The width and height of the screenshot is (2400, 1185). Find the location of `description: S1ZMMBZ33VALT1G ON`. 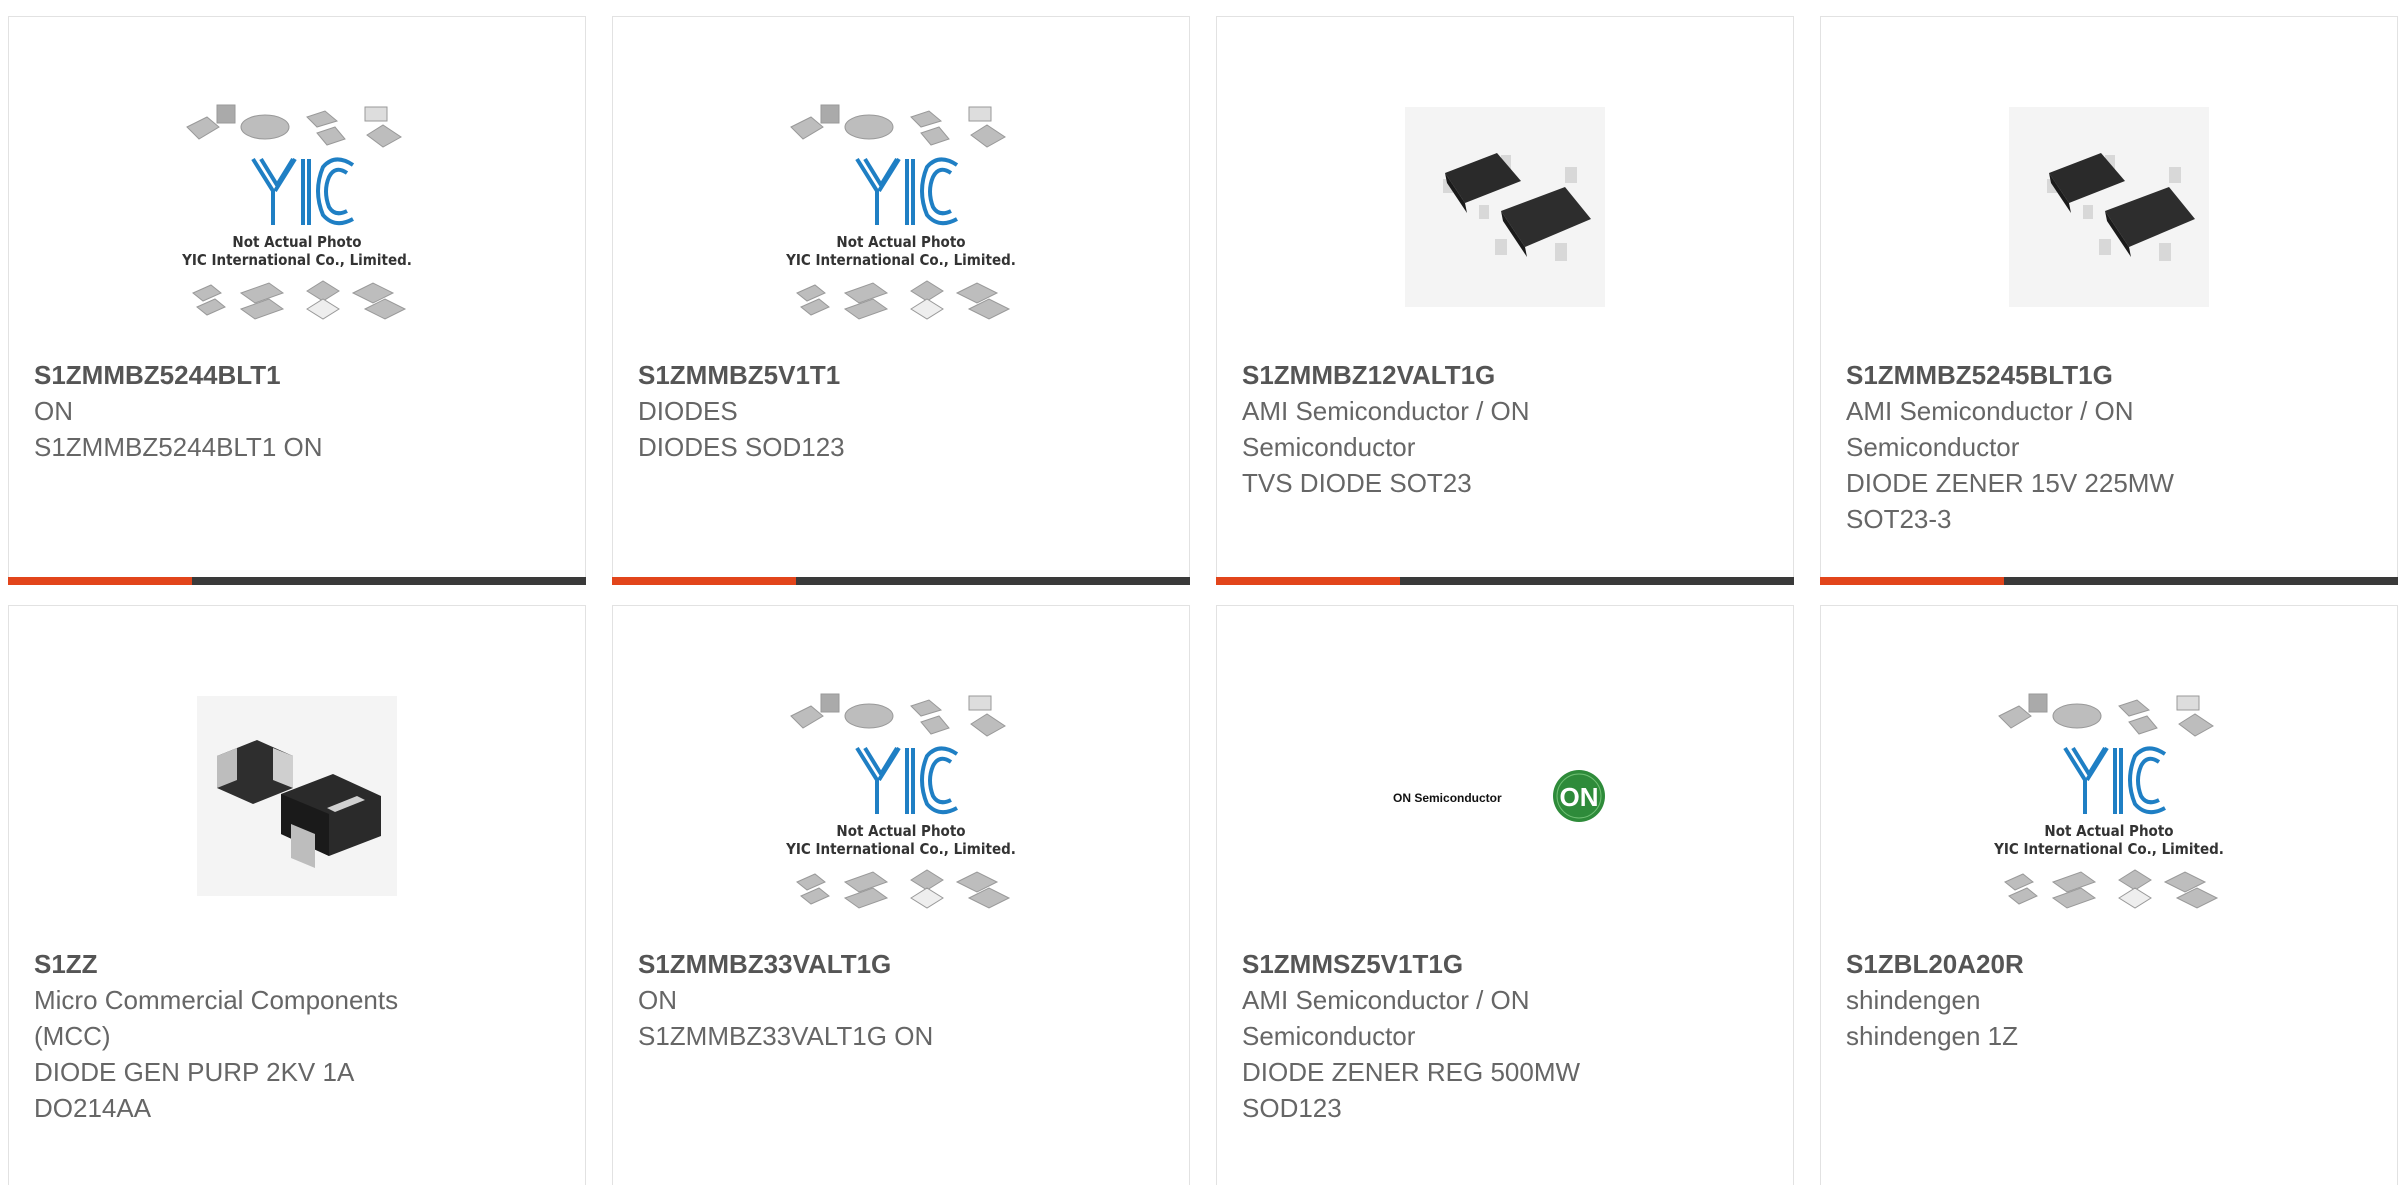

description: S1ZMMBZ33VALT1G ON is located at coordinates (786, 1036).